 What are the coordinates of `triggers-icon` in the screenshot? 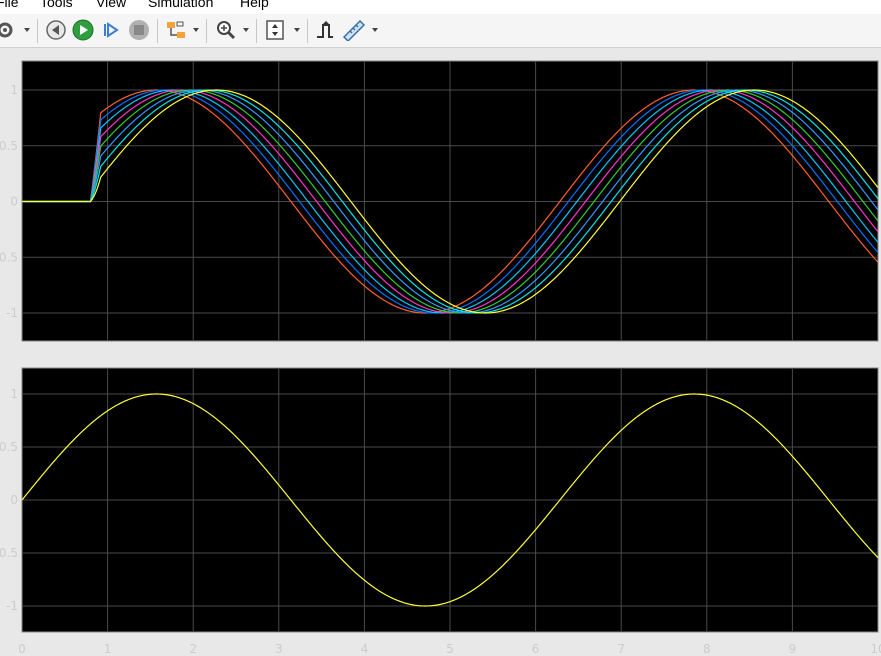 It's located at (325, 30).